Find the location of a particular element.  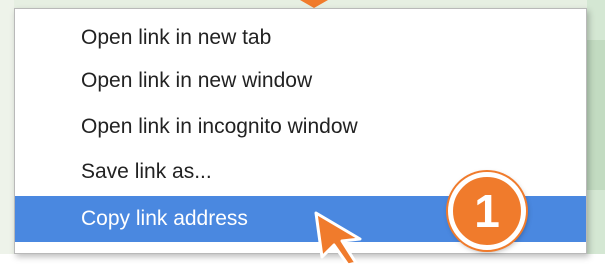

page-background-left is located at coordinates (7, 127).